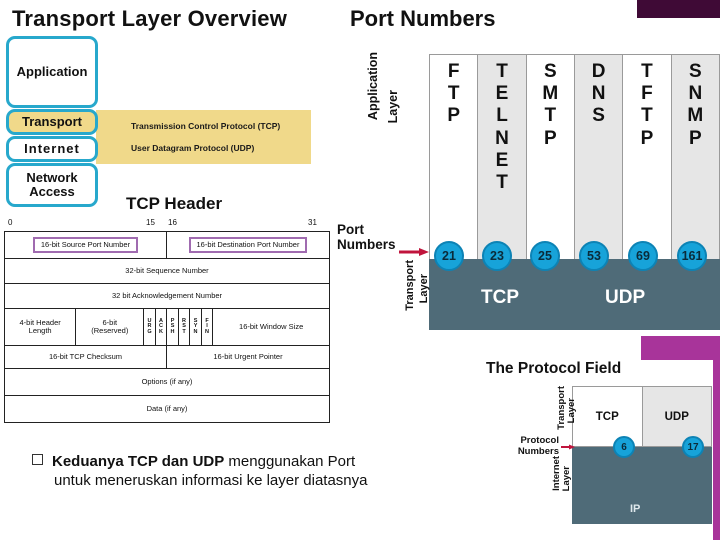 The image size is (720, 540). I want to click on tcp-header-row-sequence: 32-bit Sequence Number, so click(167, 271).